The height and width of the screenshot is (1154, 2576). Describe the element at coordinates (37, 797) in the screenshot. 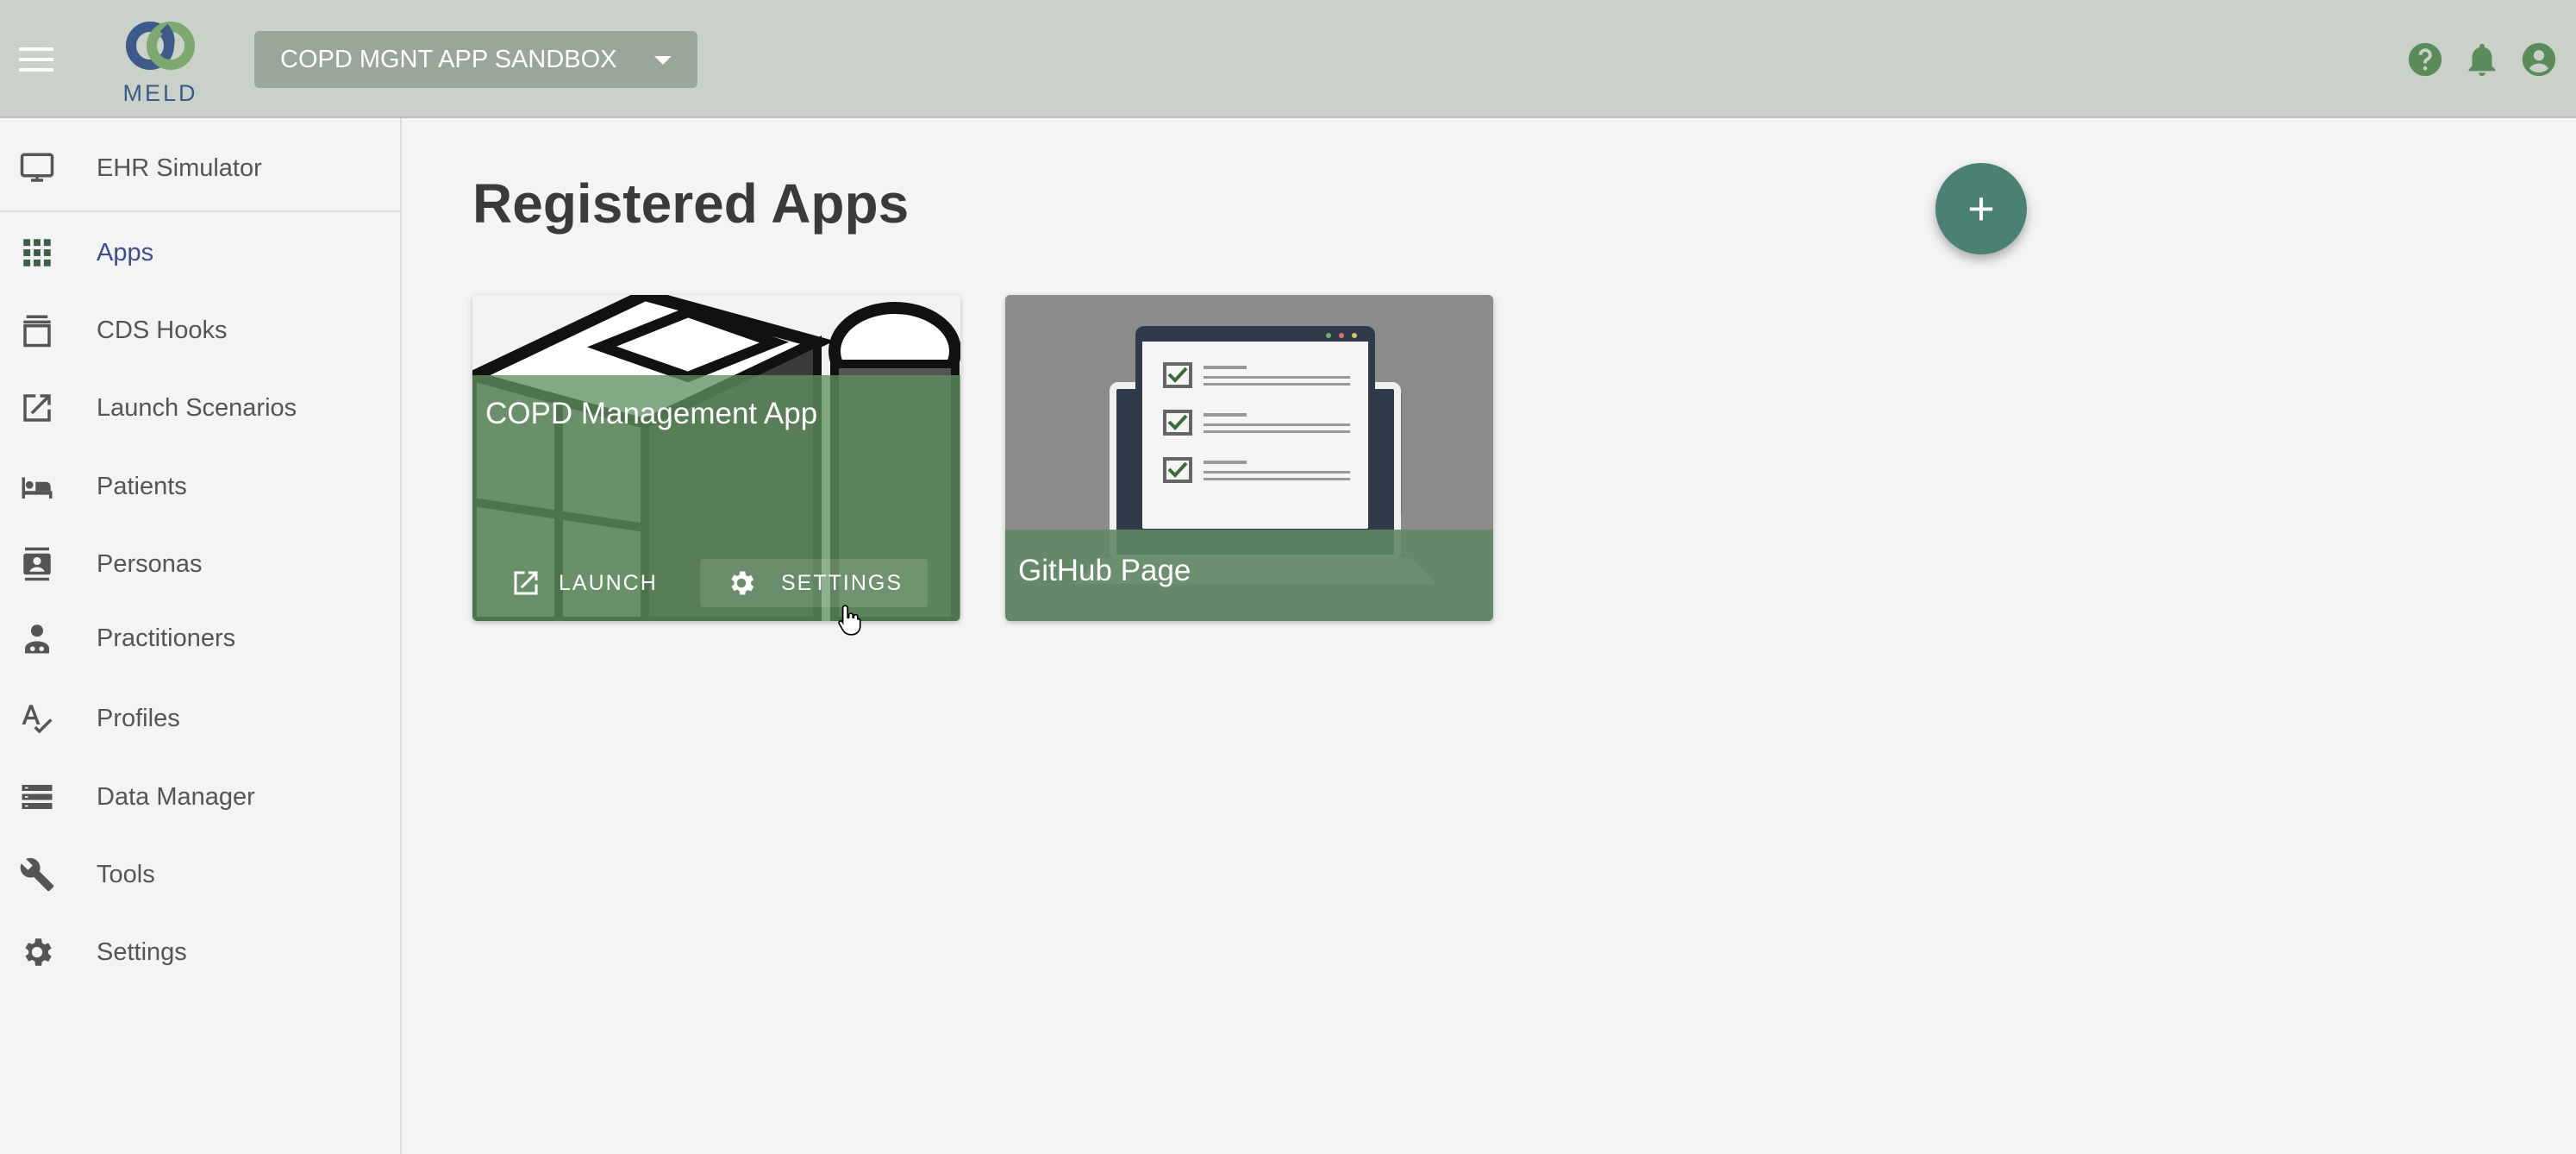

I see `storage-icon` at that location.